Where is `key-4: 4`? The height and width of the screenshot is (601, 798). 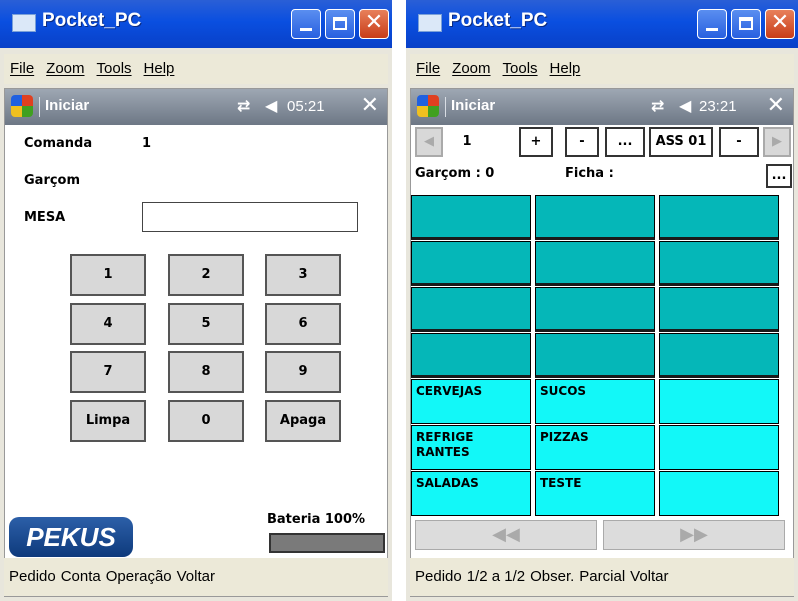 key-4: 4 is located at coordinates (108, 324).